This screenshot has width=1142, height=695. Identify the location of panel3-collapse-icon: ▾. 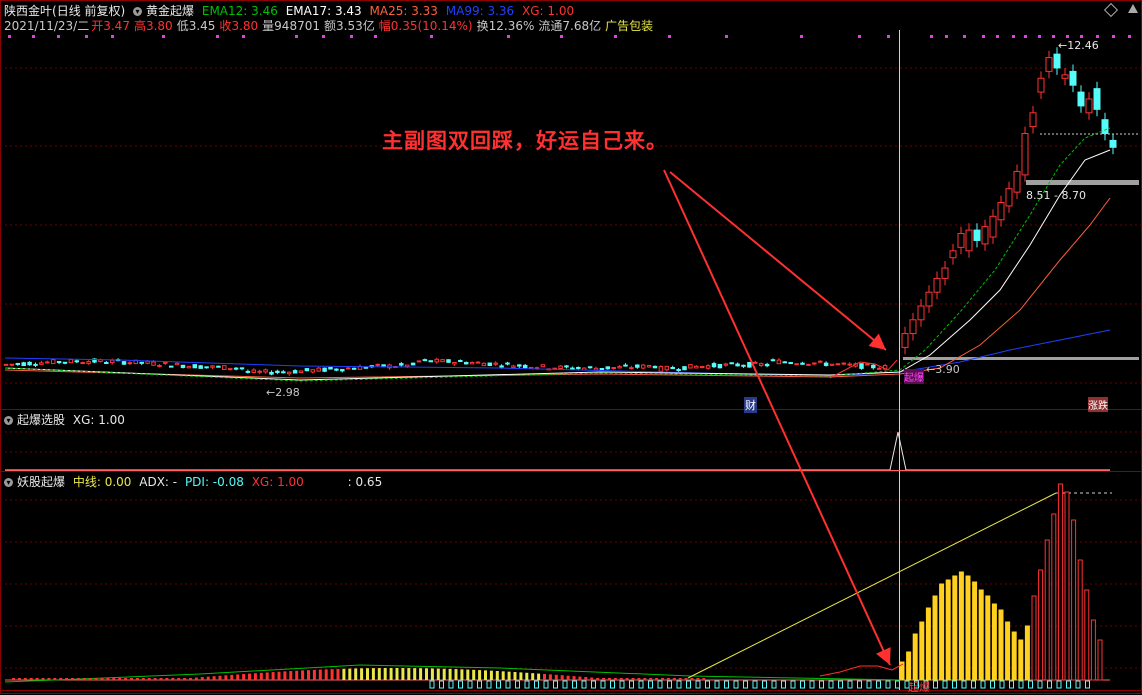
(8, 482).